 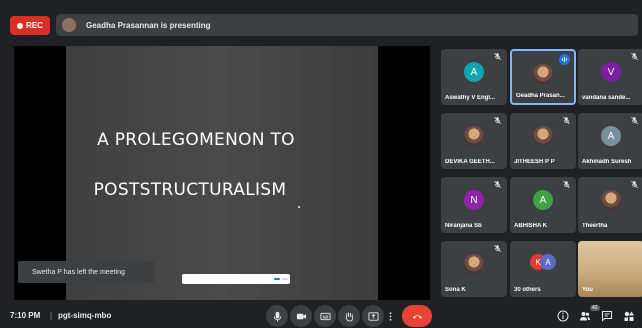 What do you see at coordinates (148, 25) in the screenshot?
I see `presenting-text: Geadha Prasannan is presenting` at bounding box center [148, 25].